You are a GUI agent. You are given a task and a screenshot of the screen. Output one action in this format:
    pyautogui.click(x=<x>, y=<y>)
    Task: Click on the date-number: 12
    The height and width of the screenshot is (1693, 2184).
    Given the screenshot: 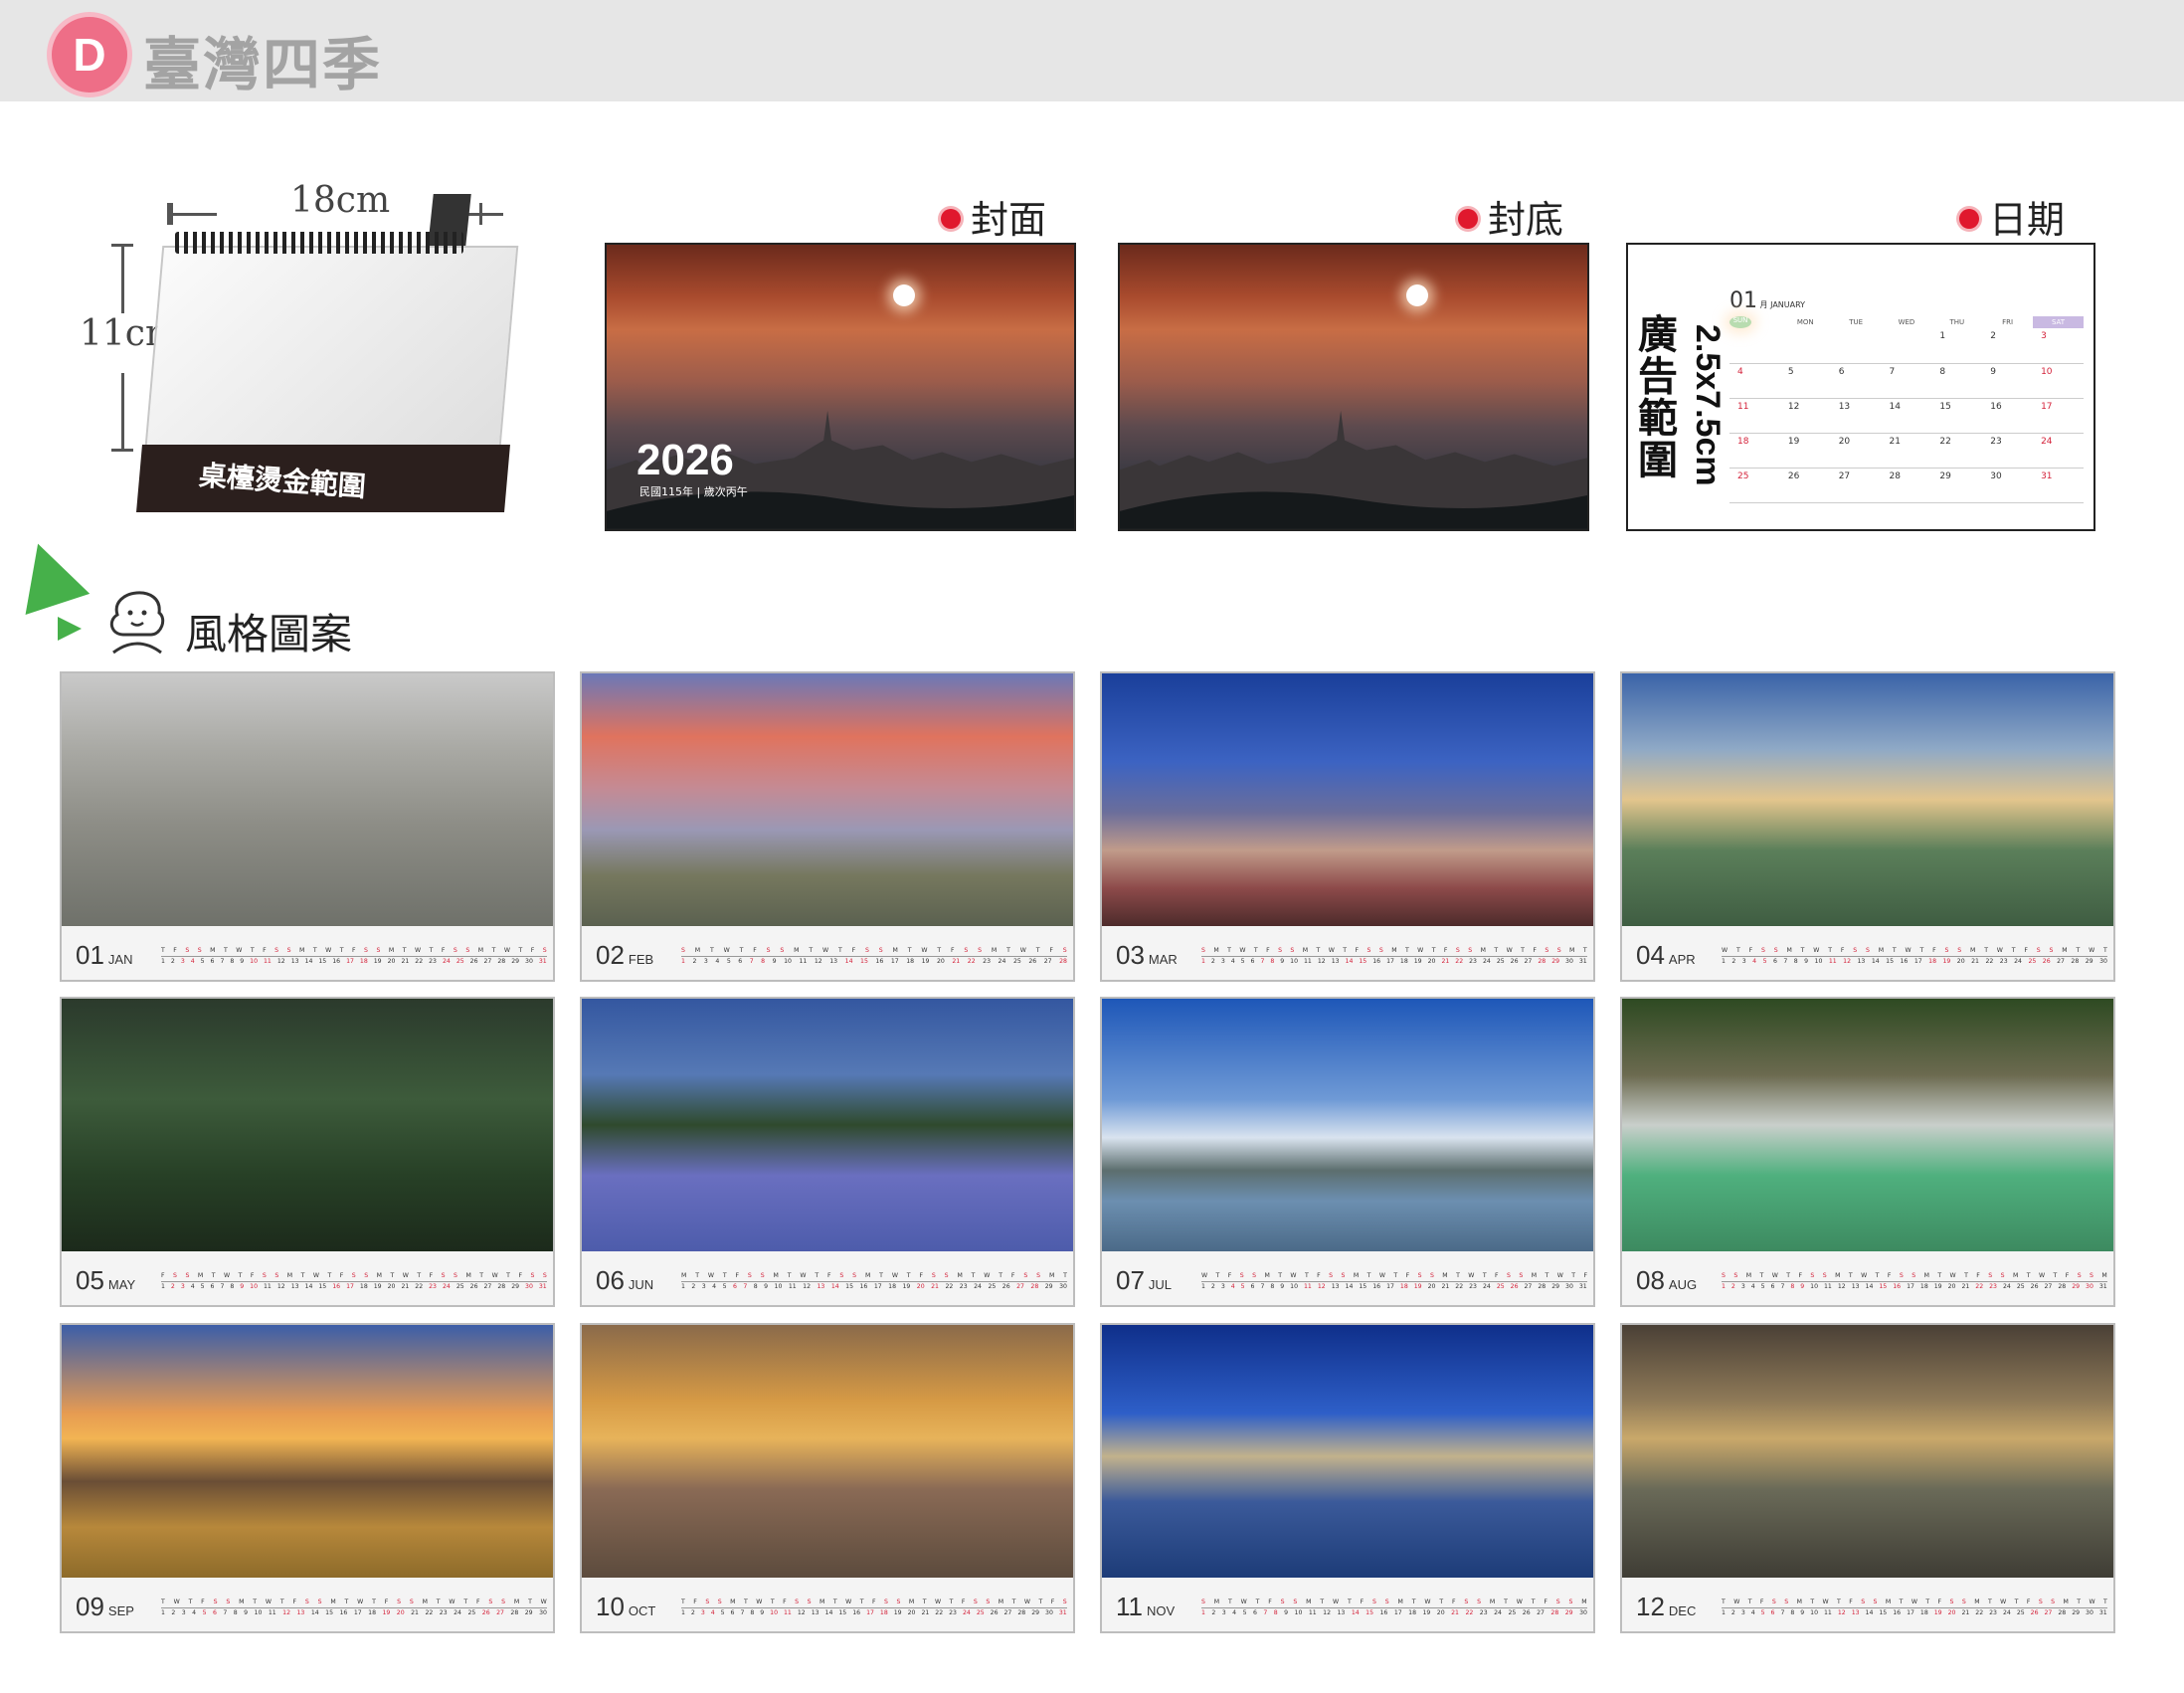 What is the action you would take?
    pyautogui.click(x=1841, y=1612)
    